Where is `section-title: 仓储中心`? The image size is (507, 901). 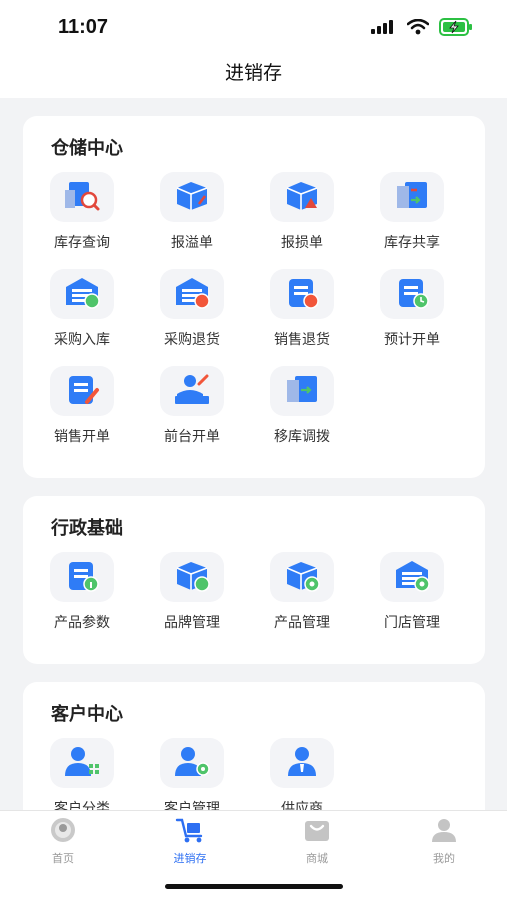 section-title: 仓储中心 is located at coordinates (87, 148).